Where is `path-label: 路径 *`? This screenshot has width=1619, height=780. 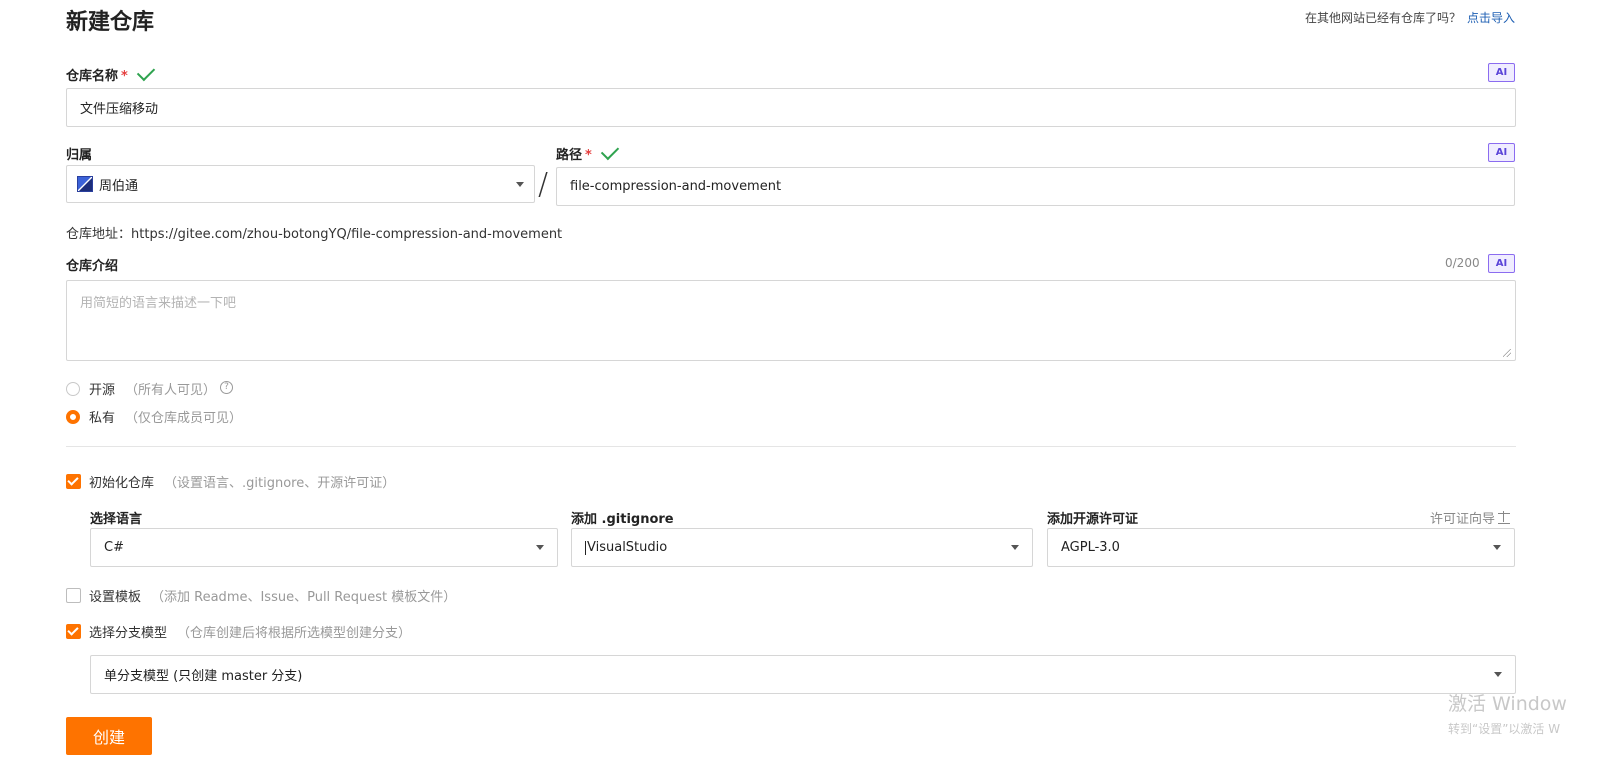
path-label: 路径 * is located at coordinates (588, 152).